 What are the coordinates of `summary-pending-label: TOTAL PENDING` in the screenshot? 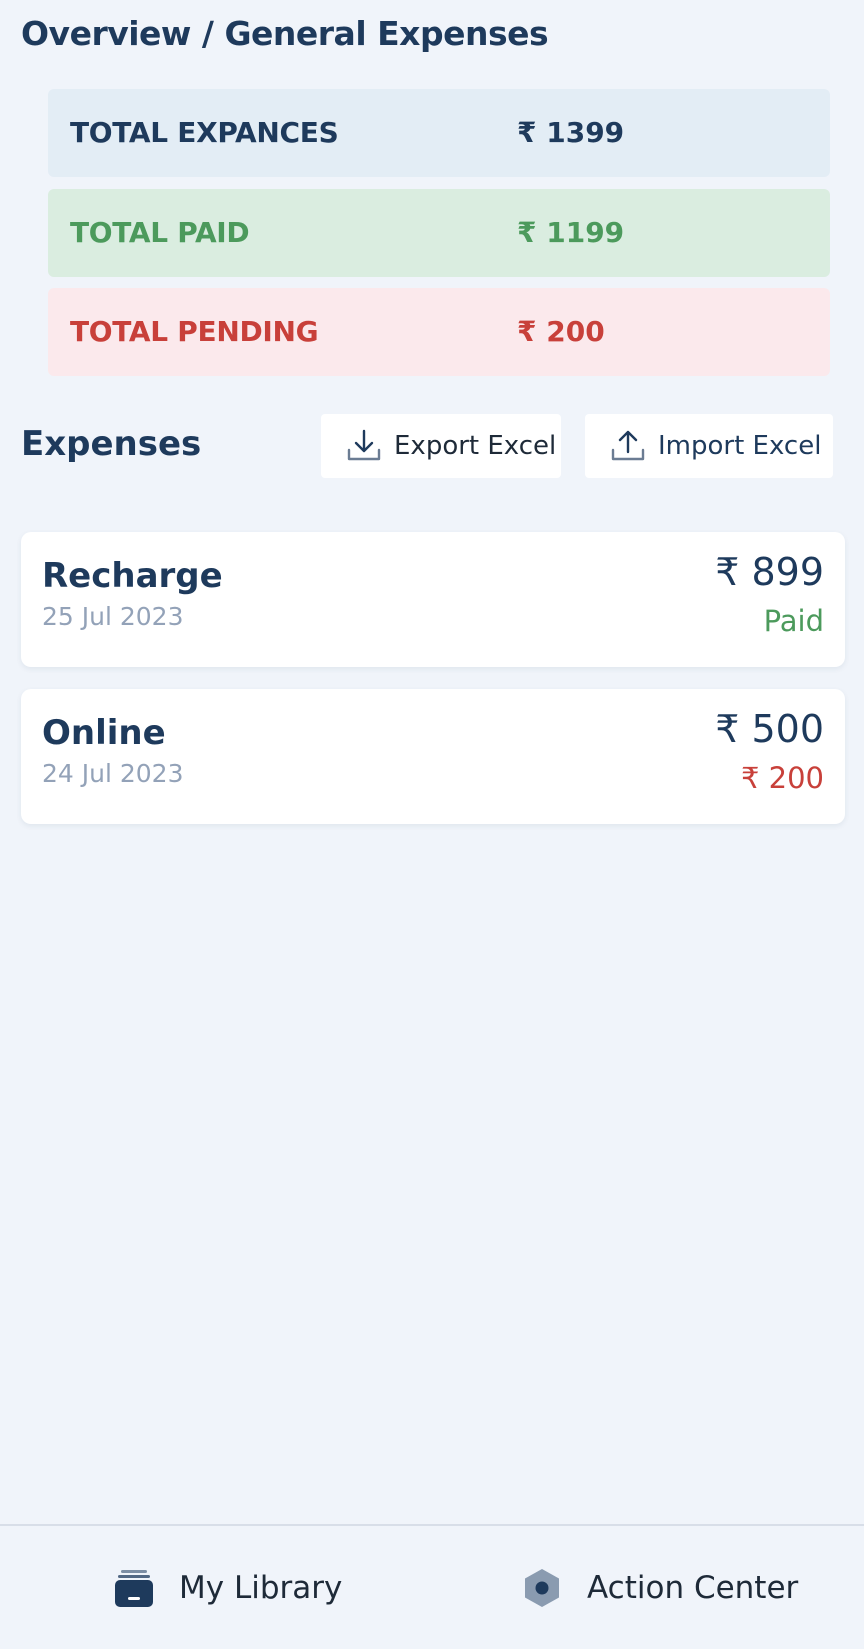 It's located at (194, 331).